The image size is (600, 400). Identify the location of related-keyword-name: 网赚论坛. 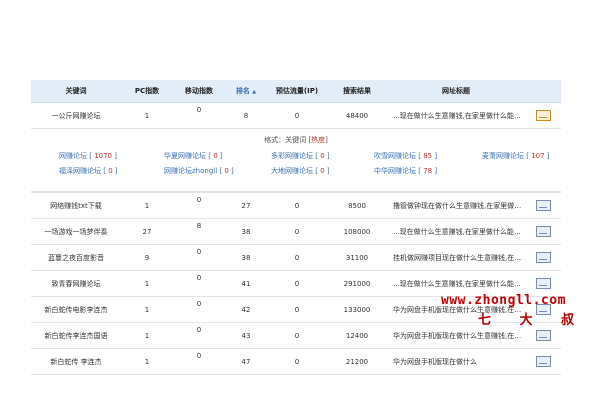
(73, 156).